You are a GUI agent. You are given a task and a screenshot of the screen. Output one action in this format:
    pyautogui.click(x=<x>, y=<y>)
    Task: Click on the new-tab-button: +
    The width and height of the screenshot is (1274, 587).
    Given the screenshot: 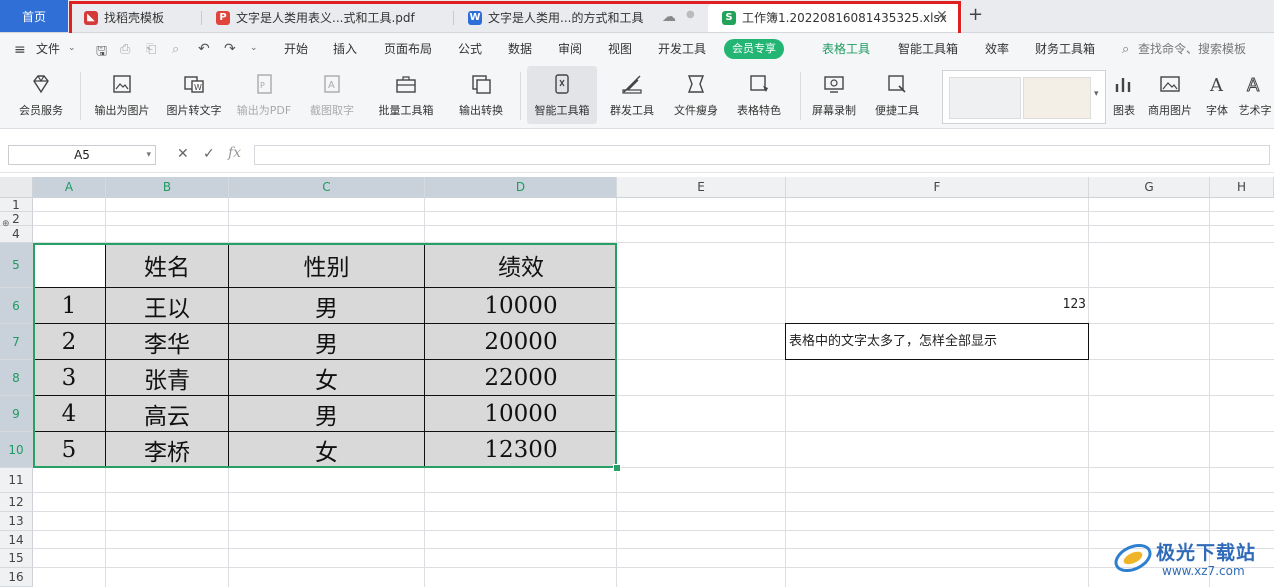 What is the action you would take?
    pyautogui.click(x=975, y=14)
    